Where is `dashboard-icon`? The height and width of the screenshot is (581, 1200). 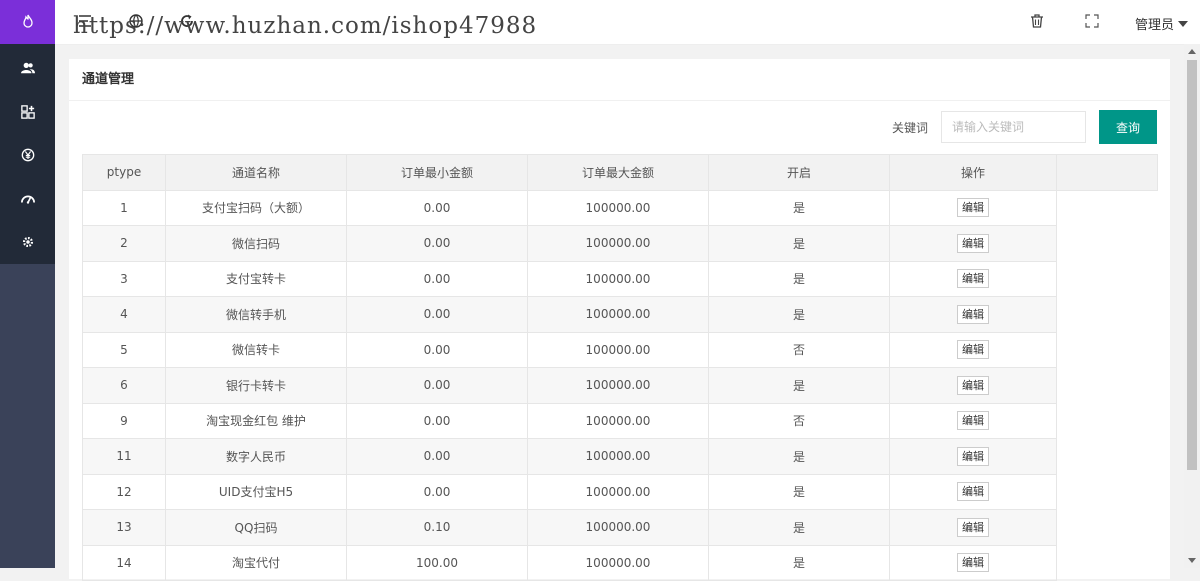 dashboard-icon is located at coordinates (27, 200).